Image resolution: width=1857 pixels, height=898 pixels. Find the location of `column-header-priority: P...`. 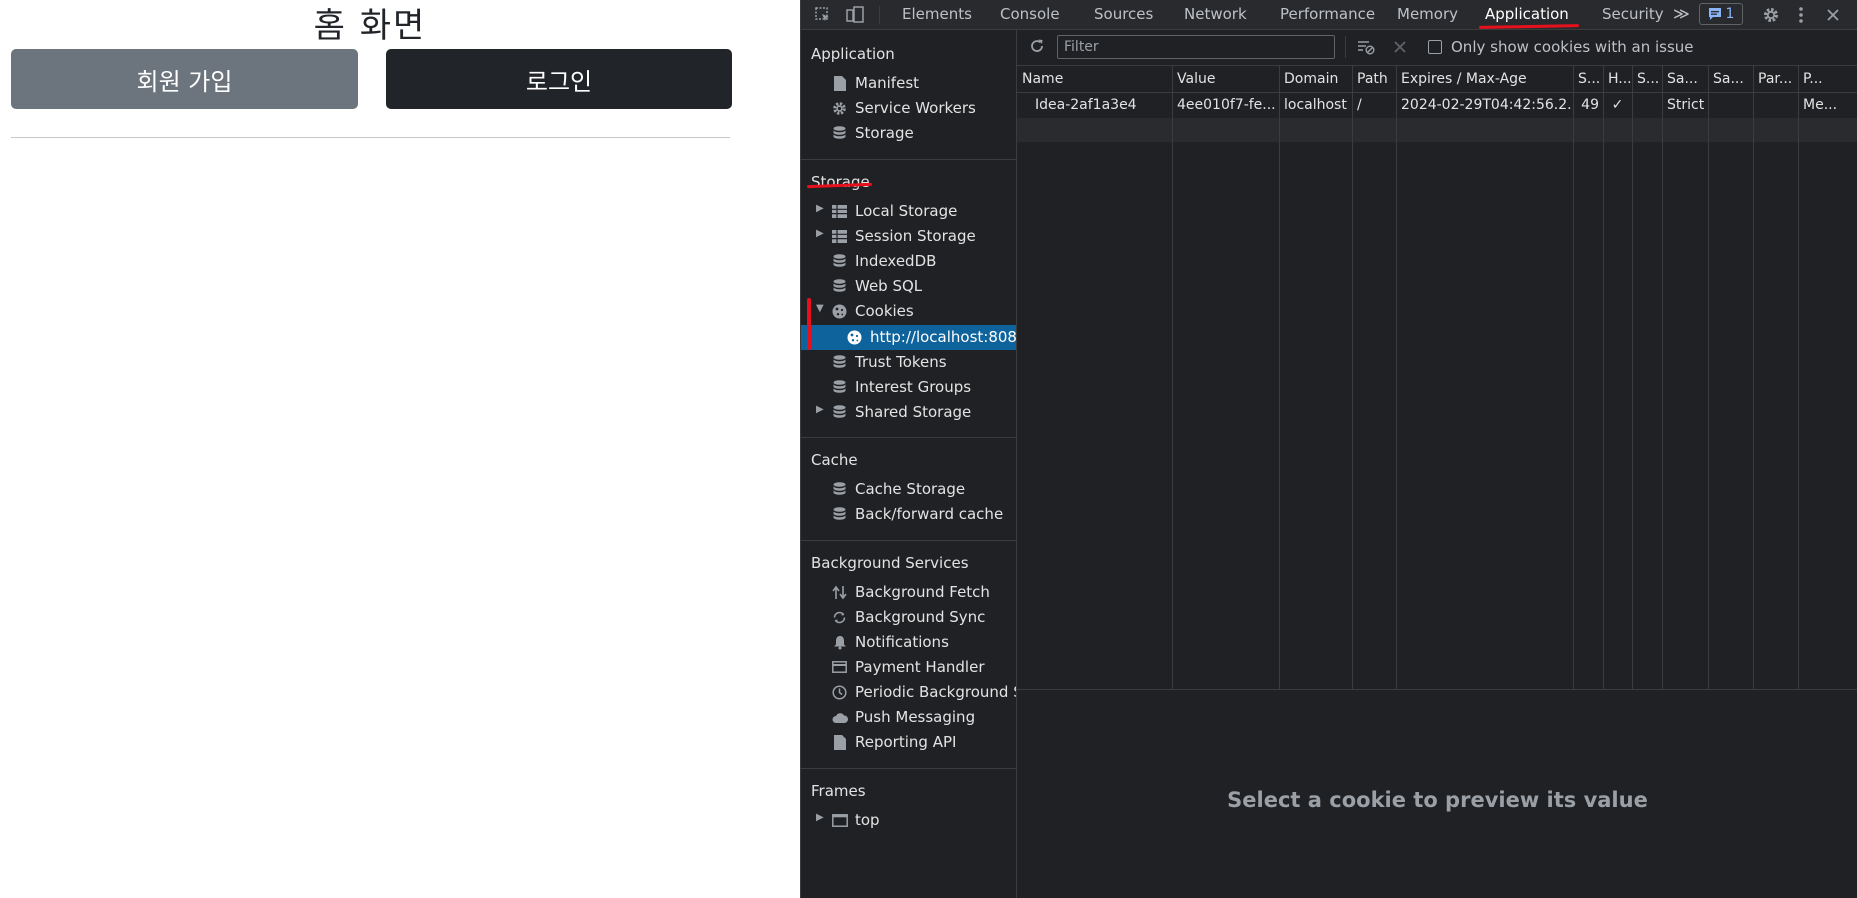

column-header-priority: P... is located at coordinates (1827, 79).